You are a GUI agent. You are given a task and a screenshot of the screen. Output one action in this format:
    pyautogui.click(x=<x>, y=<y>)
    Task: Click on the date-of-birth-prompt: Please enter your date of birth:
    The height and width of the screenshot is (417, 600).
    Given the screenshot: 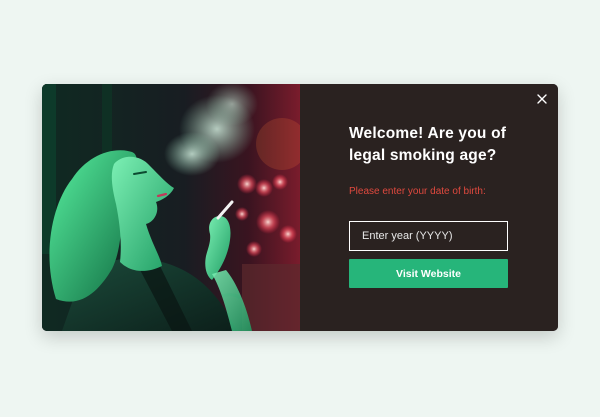 What is the action you would take?
    pyautogui.click(x=417, y=191)
    